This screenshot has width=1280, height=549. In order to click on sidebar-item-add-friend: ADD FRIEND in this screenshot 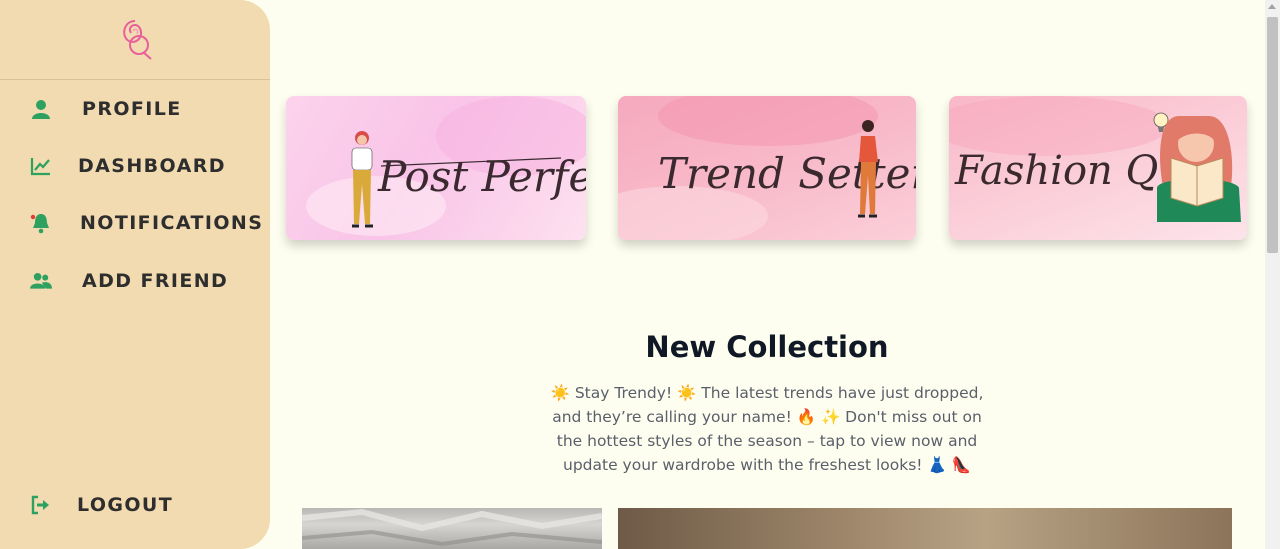, I will do `click(129, 281)`.